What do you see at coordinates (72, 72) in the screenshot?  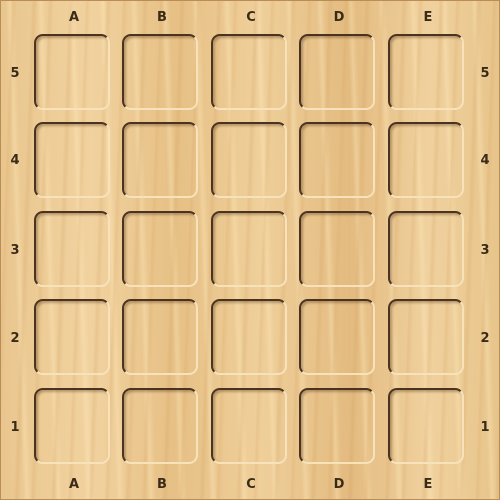 I see `square-a5` at bounding box center [72, 72].